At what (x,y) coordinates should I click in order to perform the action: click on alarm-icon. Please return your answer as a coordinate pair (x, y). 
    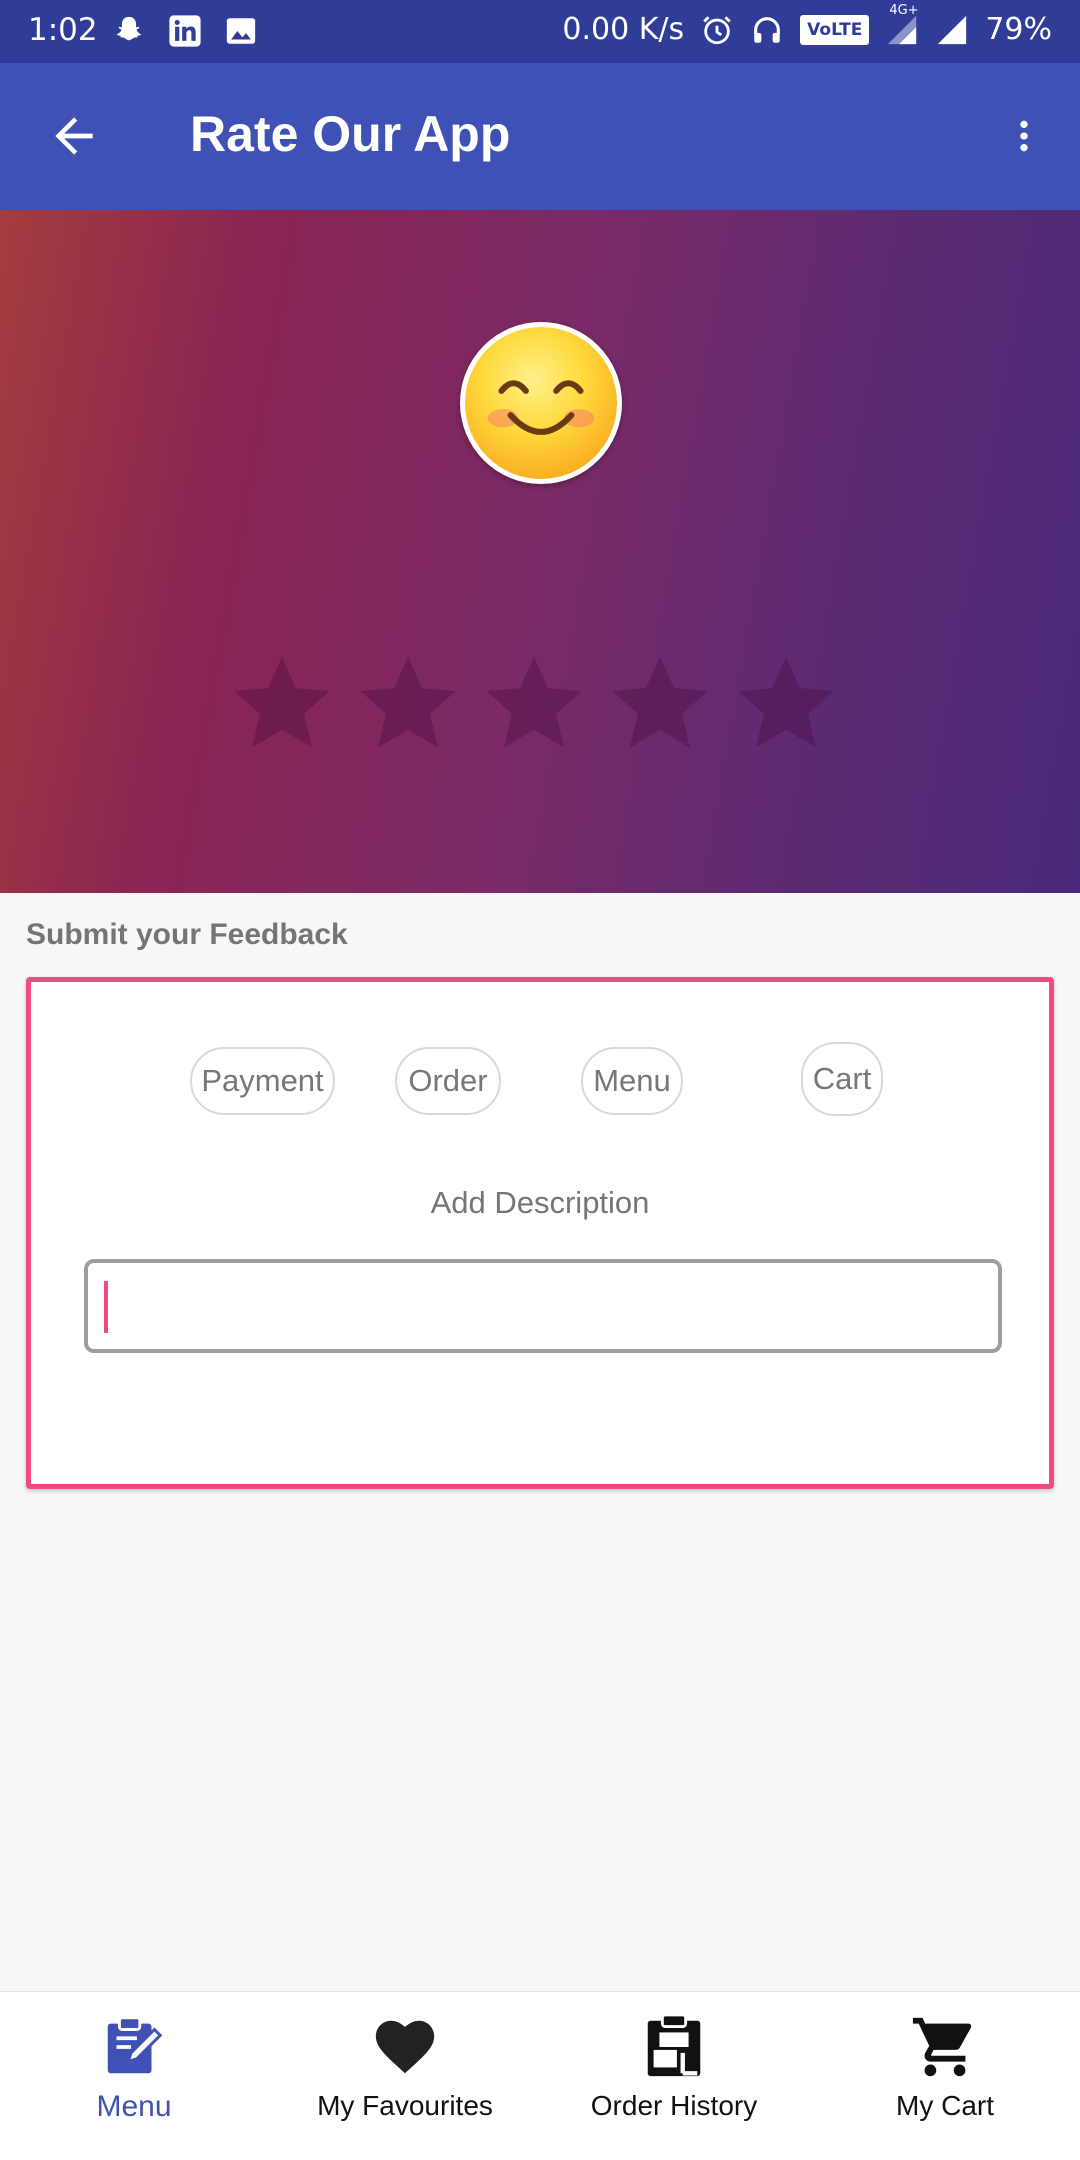
    Looking at the image, I should click on (717, 30).